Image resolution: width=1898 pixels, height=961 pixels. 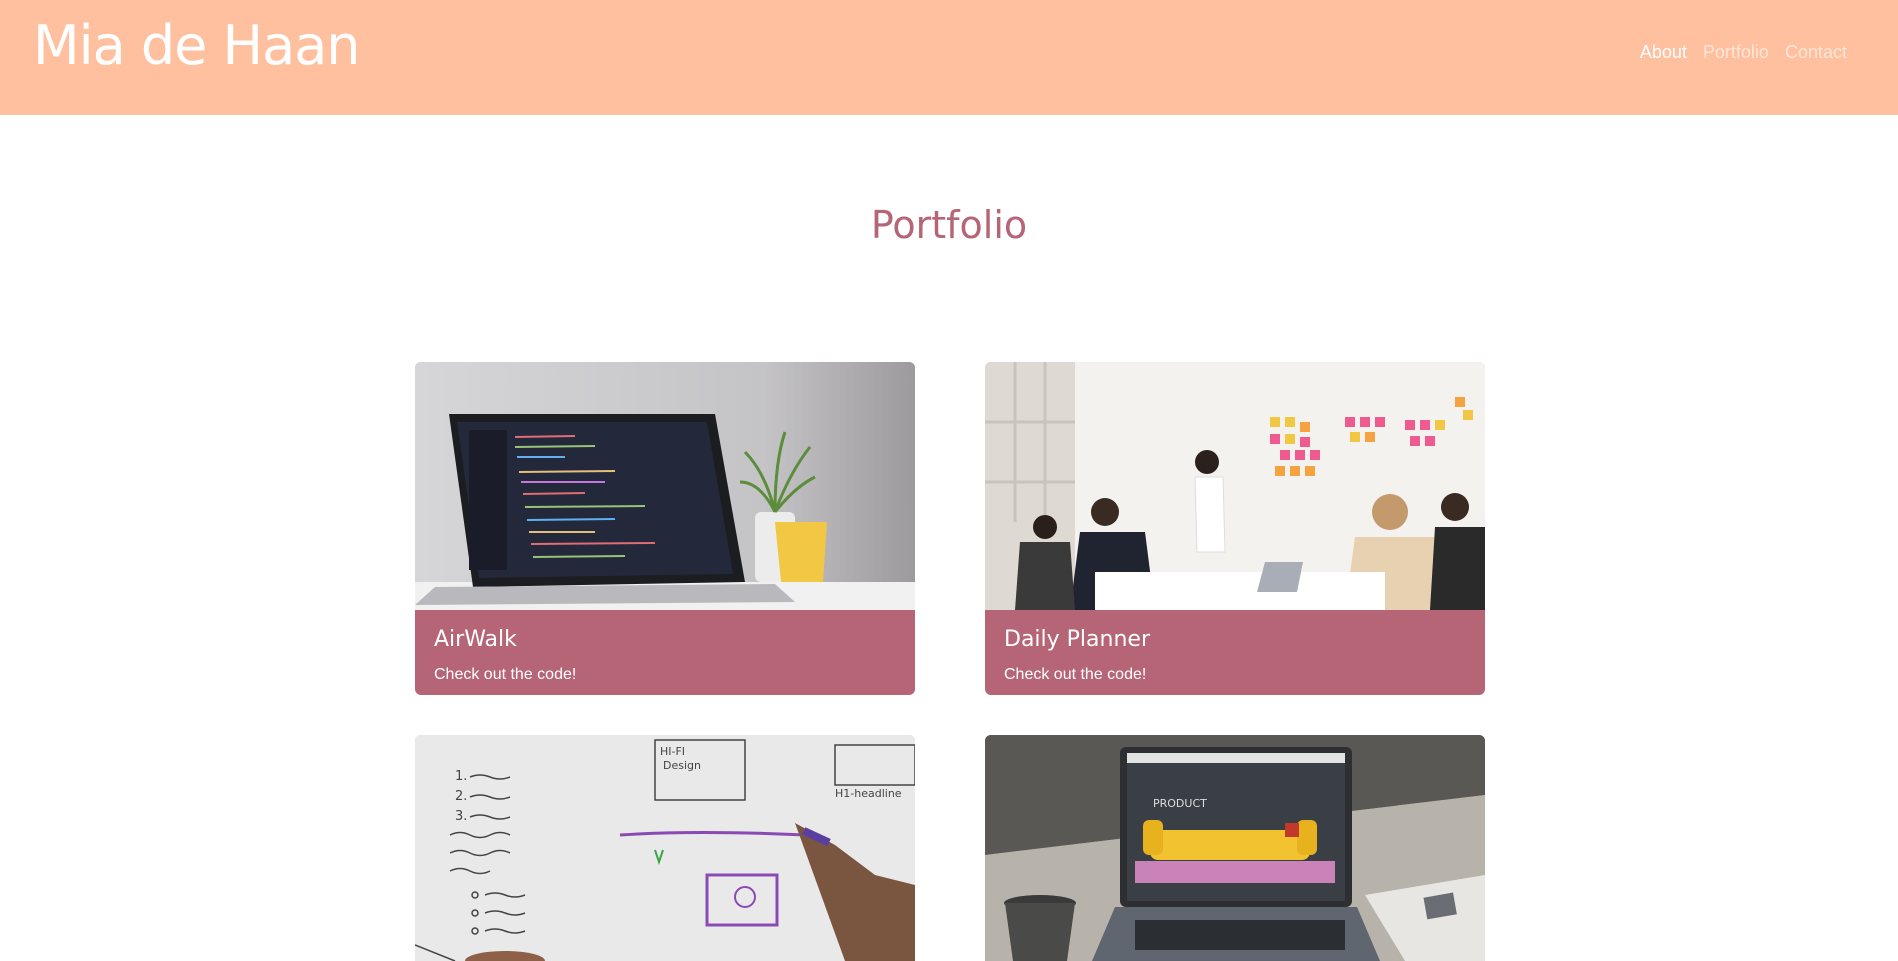 What do you see at coordinates (1736, 52) in the screenshot?
I see `nav-portfolio: Portfolio` at bounding box center [1736, 52].